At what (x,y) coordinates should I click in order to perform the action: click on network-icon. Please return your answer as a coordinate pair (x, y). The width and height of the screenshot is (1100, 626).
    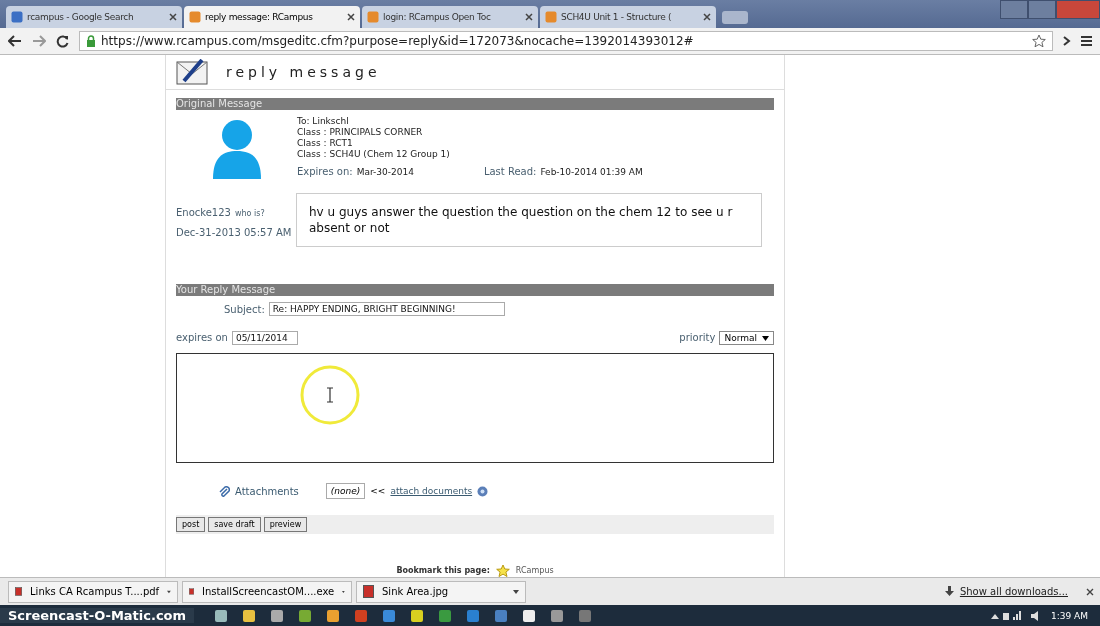
    Looking at the image, I should click on (1006, 615).